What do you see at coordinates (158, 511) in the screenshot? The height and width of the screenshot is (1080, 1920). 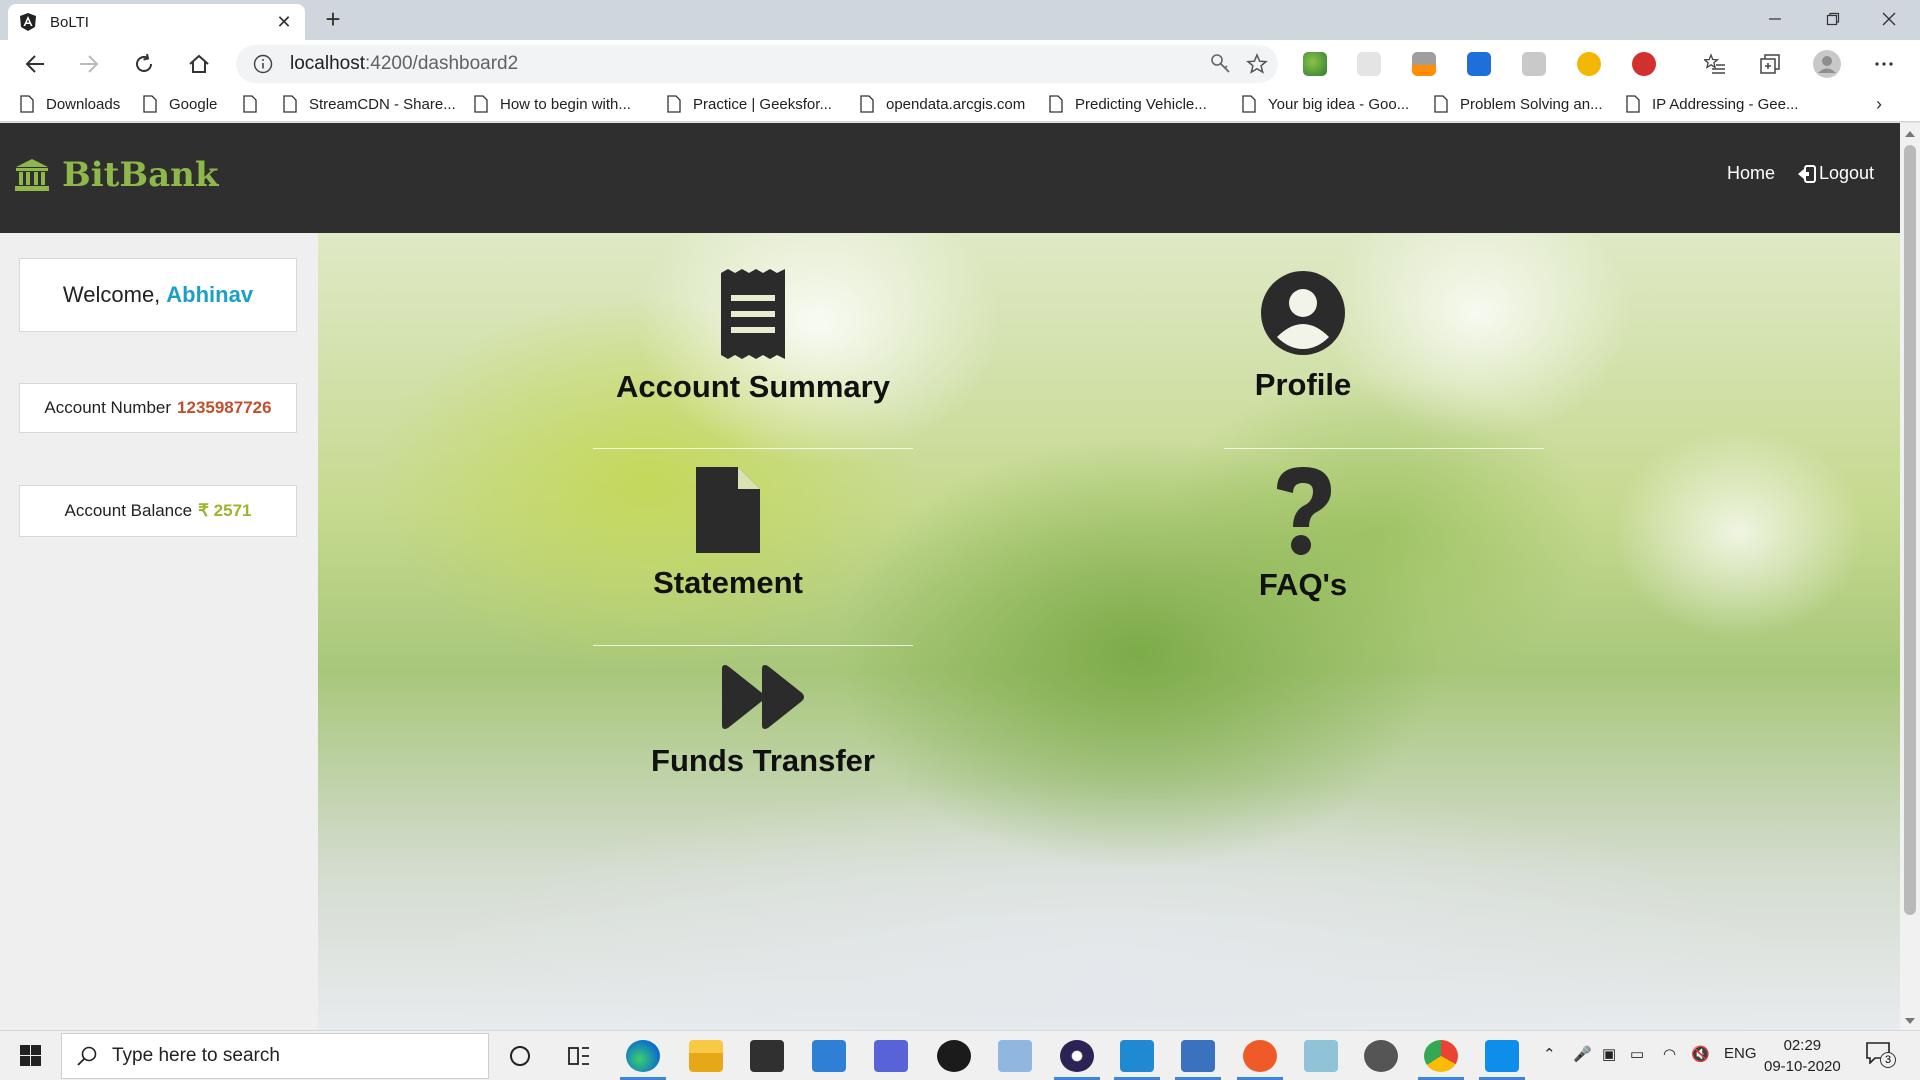 I see `account-balance-card: Account Balance ₹ 2571` at bounding box center [158, 511].